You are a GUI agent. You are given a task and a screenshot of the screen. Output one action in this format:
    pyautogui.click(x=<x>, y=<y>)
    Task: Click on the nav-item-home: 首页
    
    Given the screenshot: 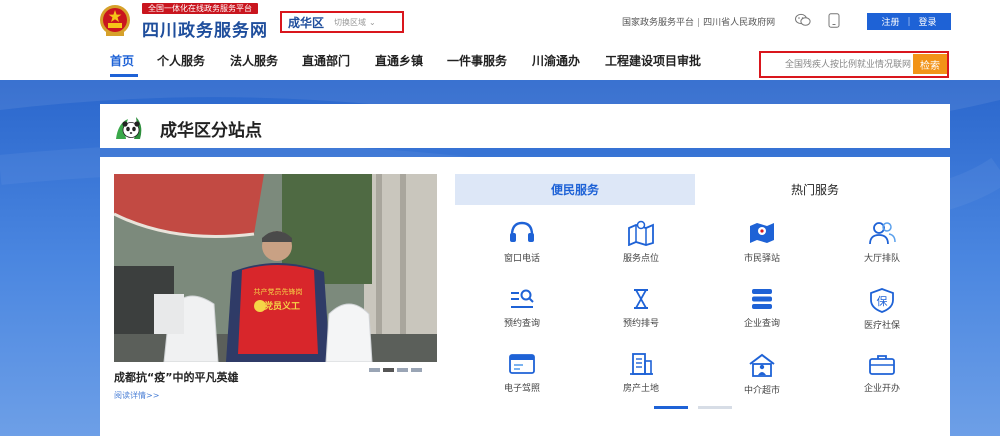 What is the action you would take?
    pyautogui.click(x=122, y=60)
    